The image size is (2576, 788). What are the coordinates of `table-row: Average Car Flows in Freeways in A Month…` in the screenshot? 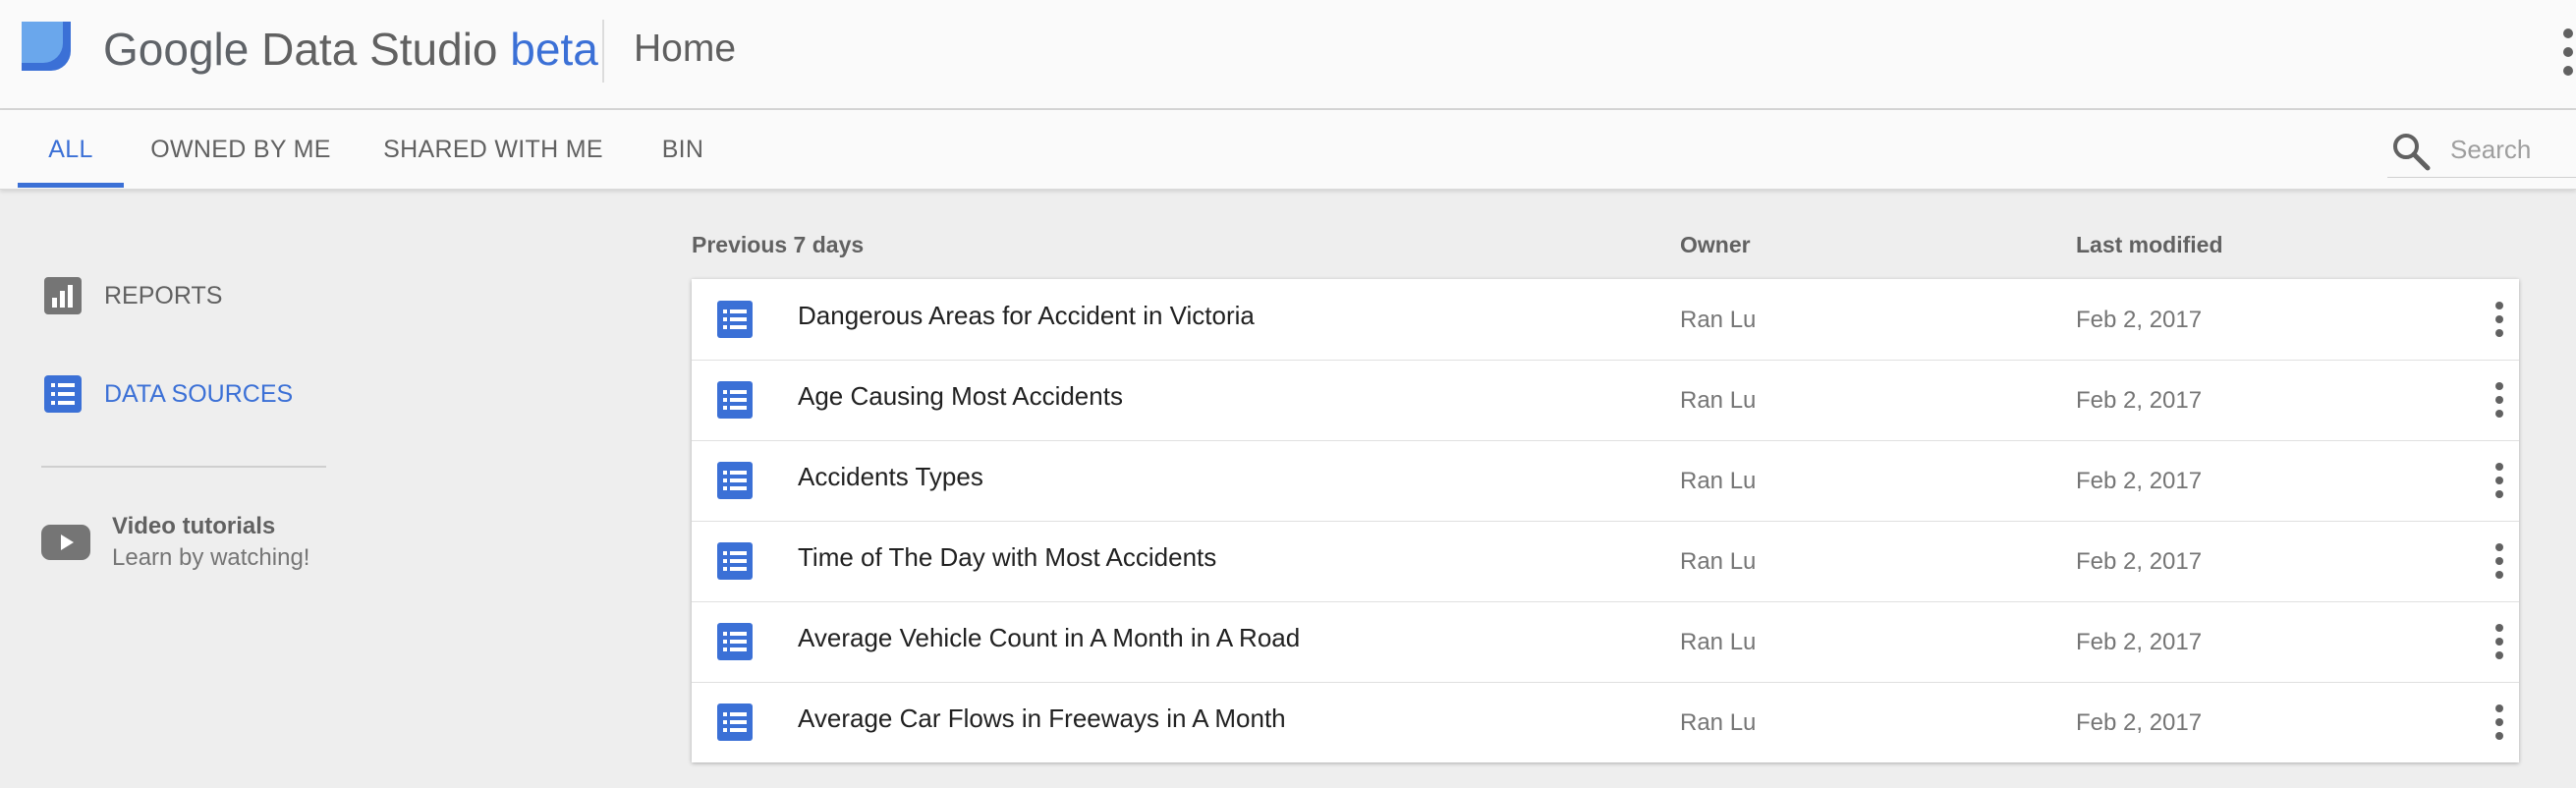 It's located at (1605, 722).